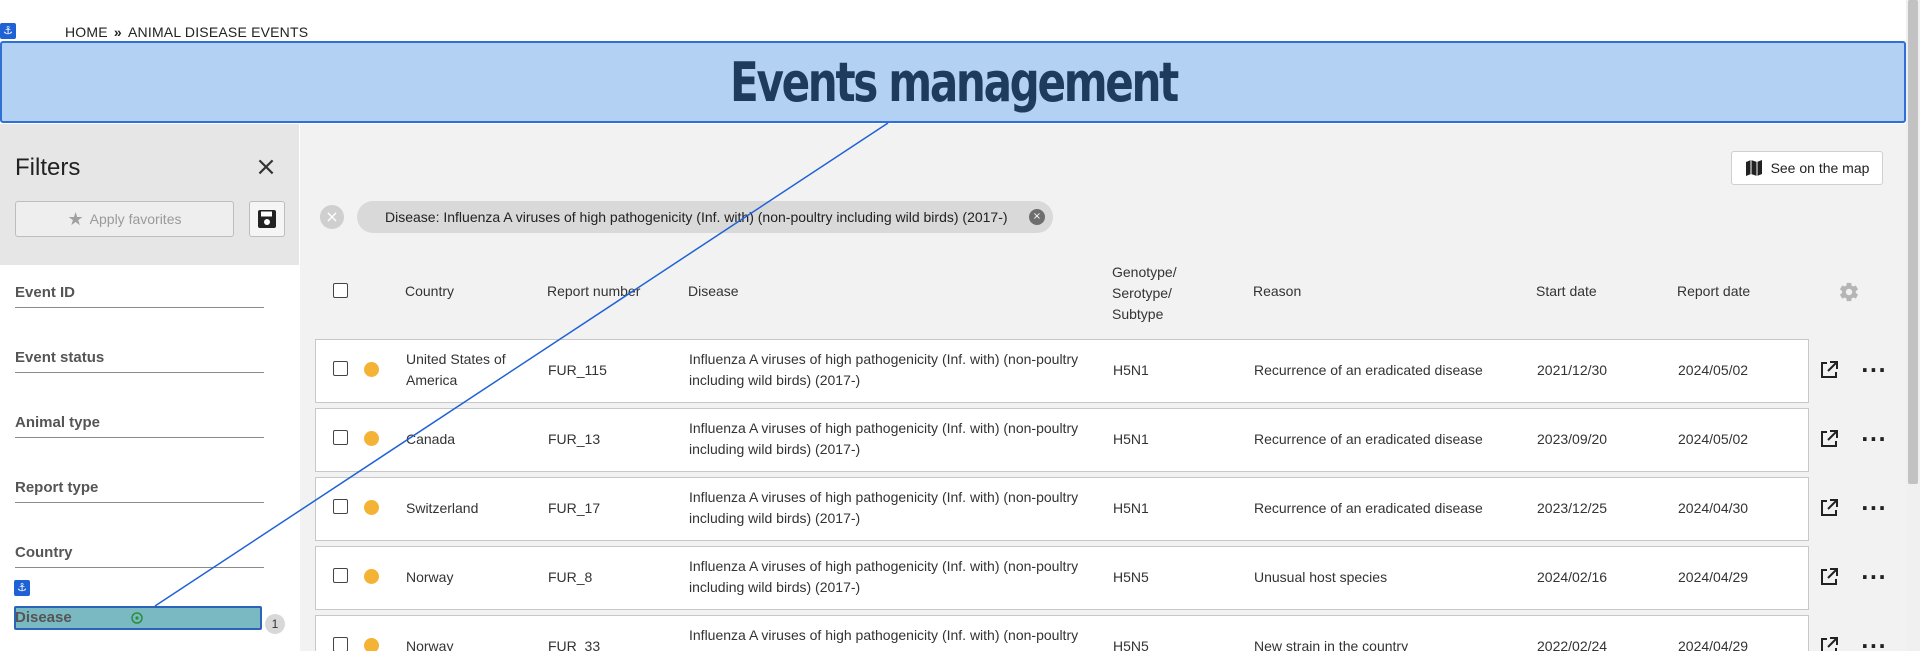  I want to click on page-header-banner: Events management, so click(953, 82).